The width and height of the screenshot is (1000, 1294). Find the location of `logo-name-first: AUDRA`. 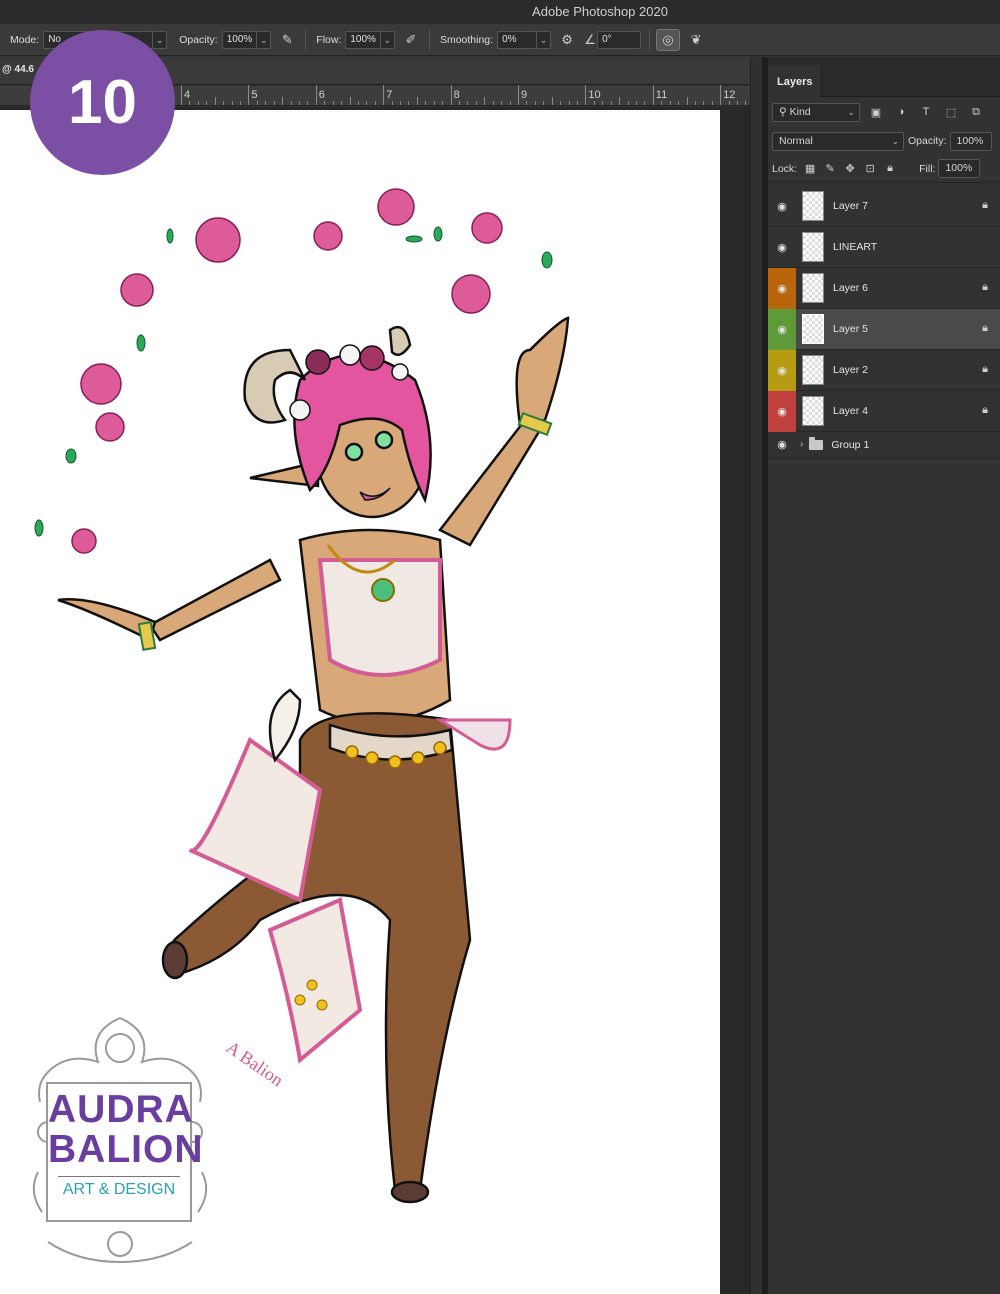

logo-name-first: AUDRA is located at coordinates (121, 1109).